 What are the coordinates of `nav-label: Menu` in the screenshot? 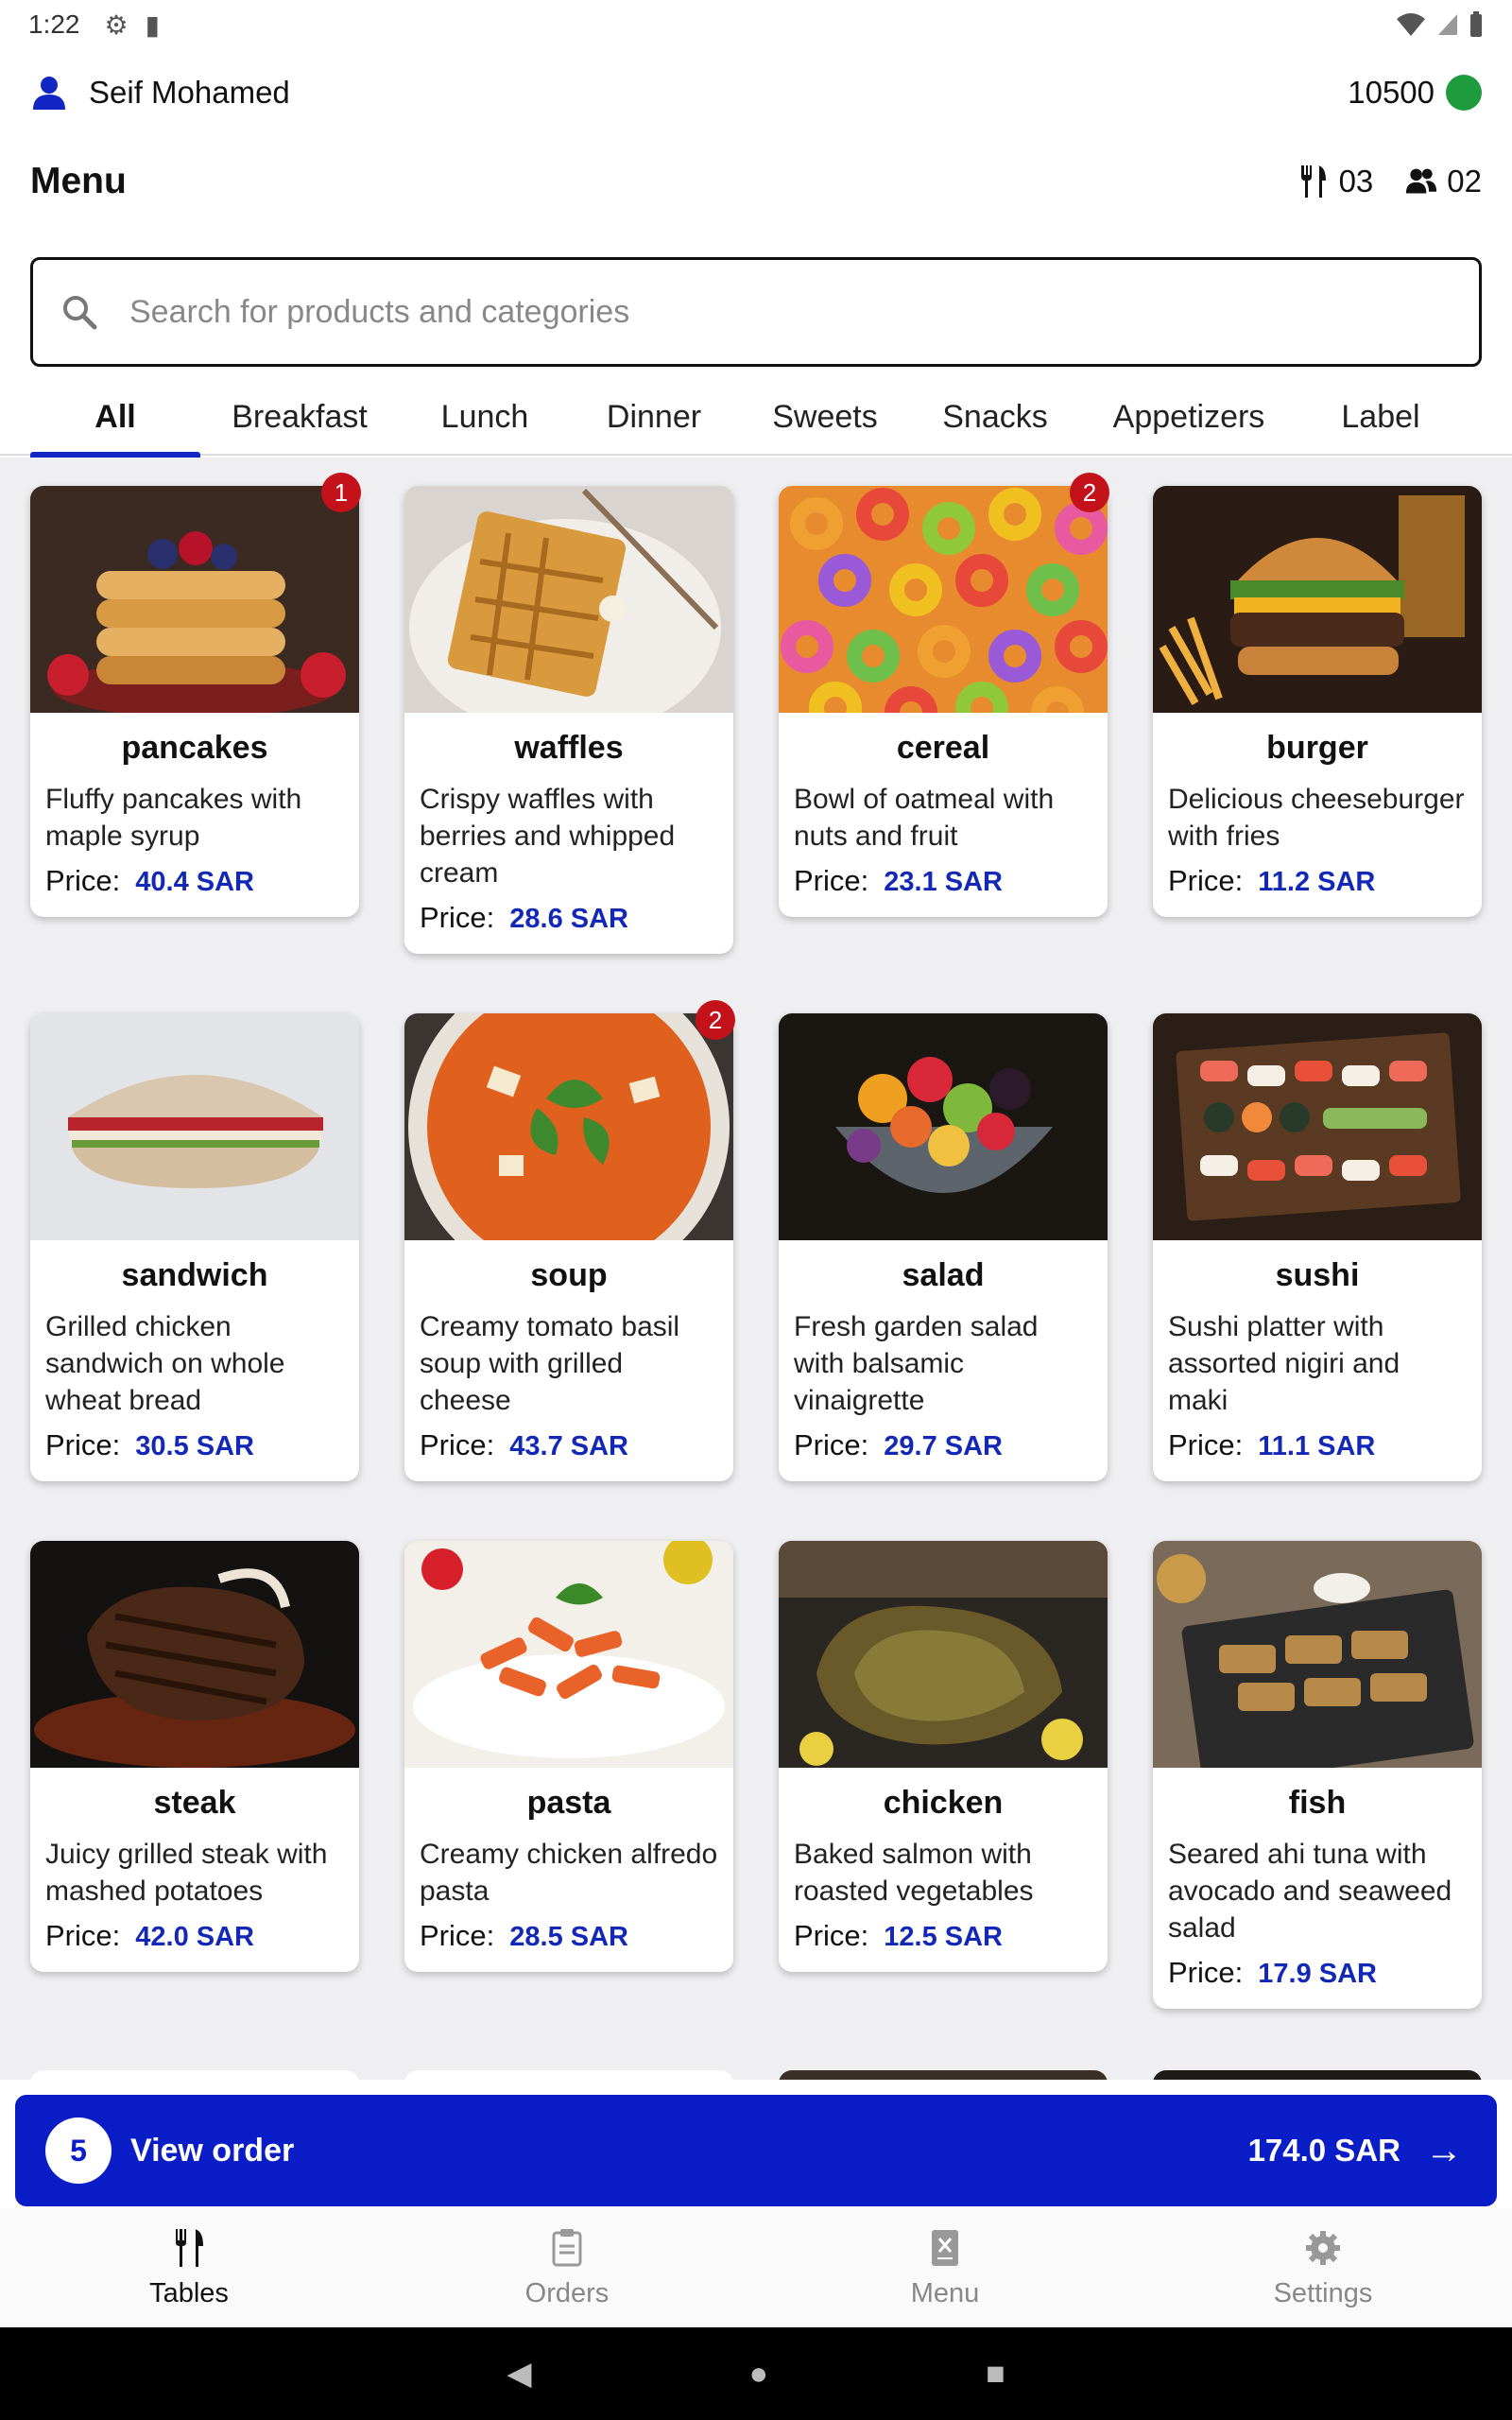 It's located at (945, 2292).